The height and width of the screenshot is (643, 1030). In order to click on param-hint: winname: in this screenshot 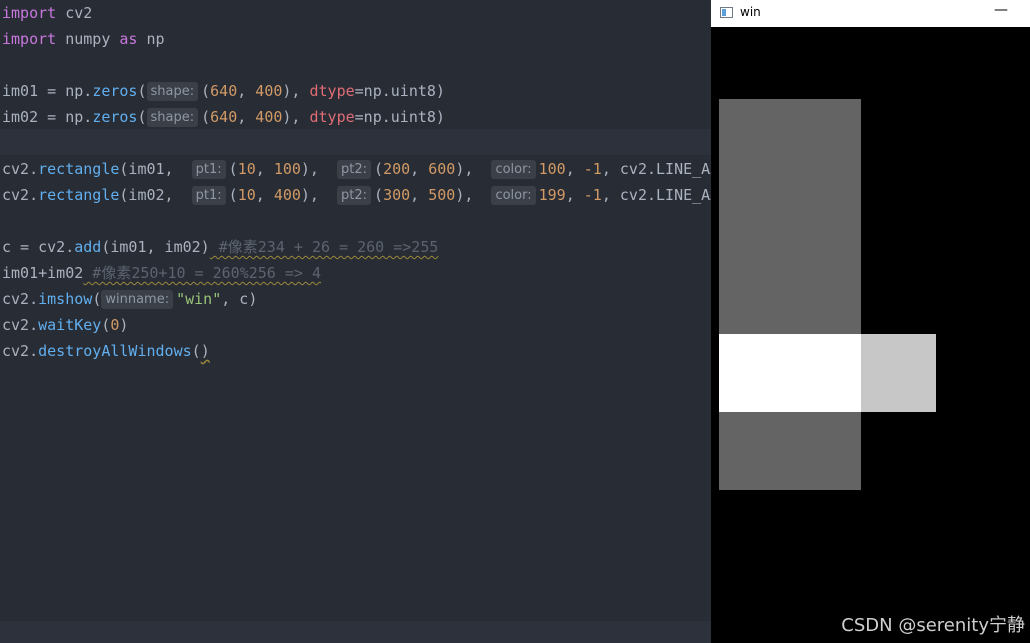, I will do `click(137, 299)`.